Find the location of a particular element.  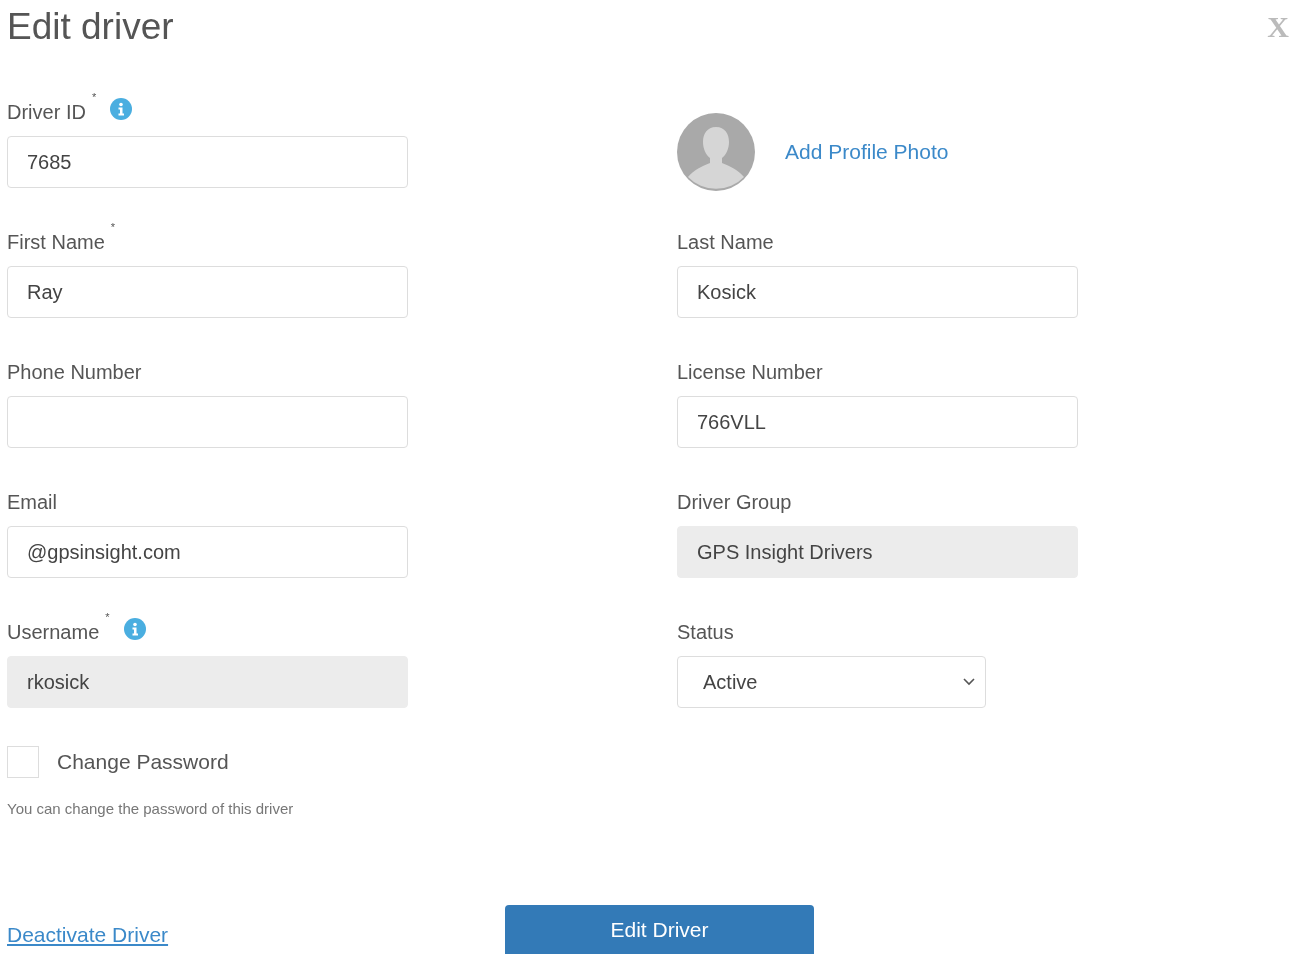

input-field: 7685 is located at coordinates (207, 162).